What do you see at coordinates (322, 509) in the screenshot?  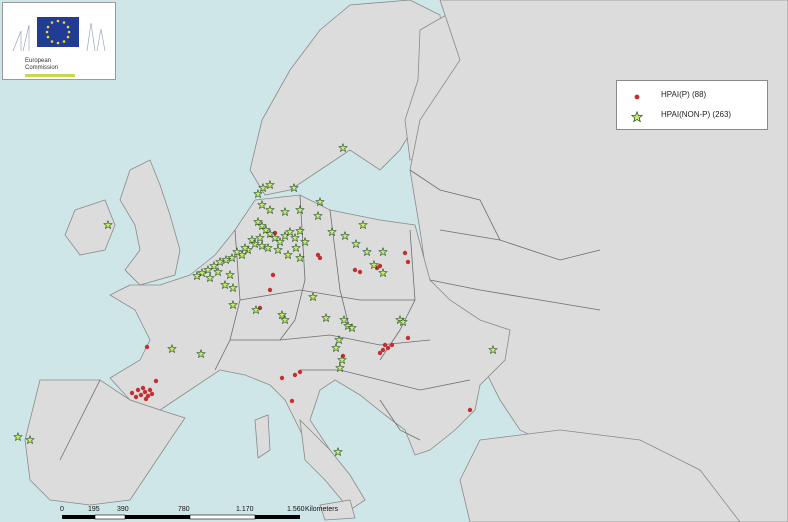 I see `scale-unit-label: Kilometers` at bounding box center [322, 509].